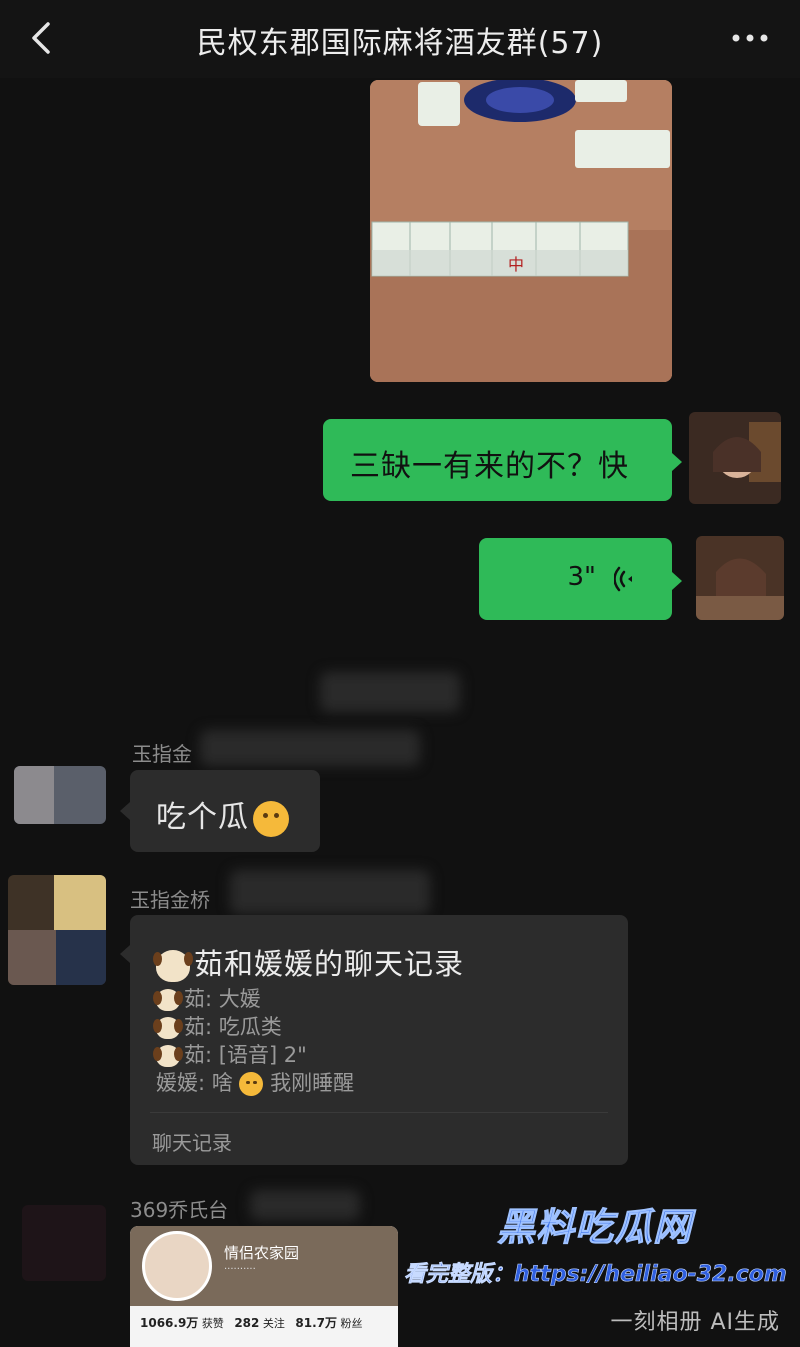  I want to click on chat-record-line: 茹: [语音] 2", so click(253, 1055).